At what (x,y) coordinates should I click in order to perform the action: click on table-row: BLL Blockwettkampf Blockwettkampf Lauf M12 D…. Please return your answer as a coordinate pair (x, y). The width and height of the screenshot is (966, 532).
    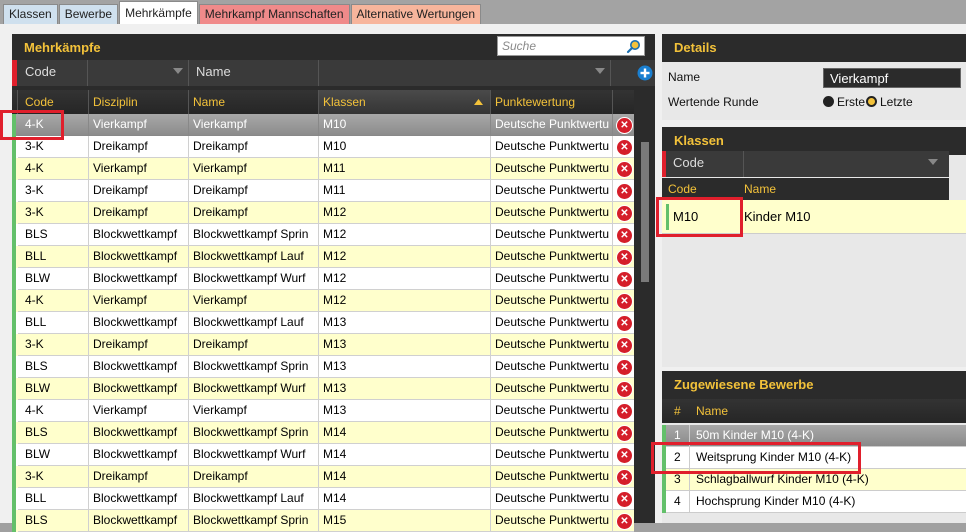
    Looking at the image, I should click on (323, 257).